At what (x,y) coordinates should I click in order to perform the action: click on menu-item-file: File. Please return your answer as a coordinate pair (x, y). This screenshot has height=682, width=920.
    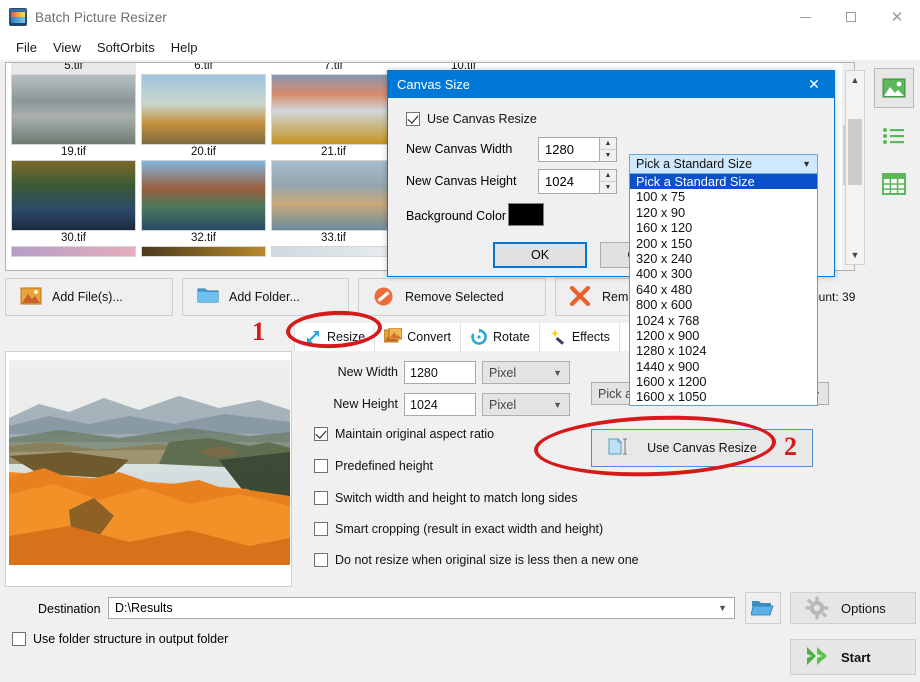
    Looking at the image, I should click on (26, 47).